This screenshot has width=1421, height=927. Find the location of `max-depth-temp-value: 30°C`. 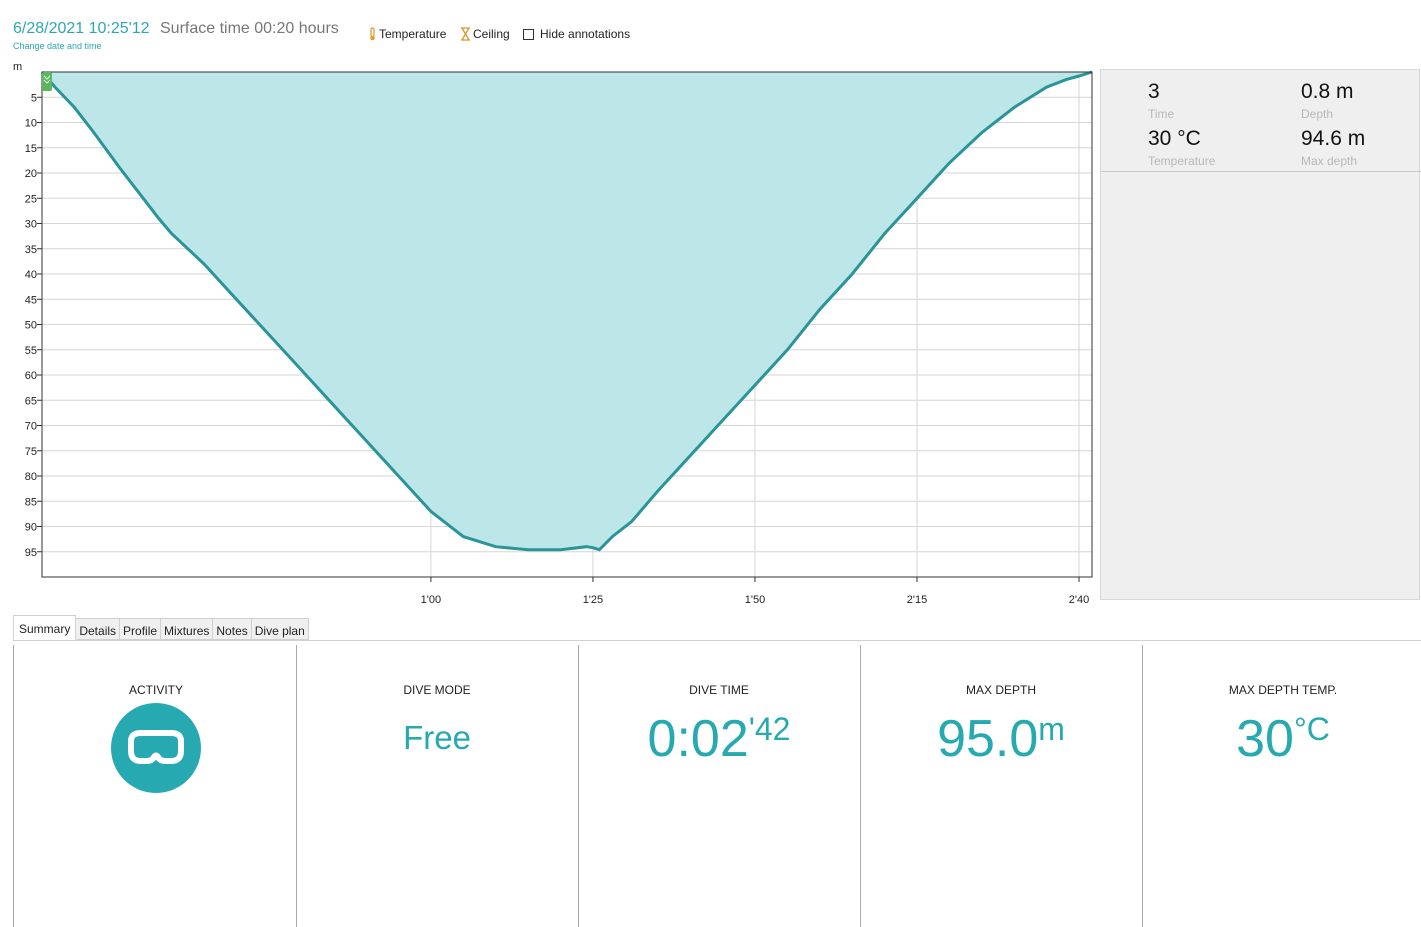

max-depth-temp-value: 30°C is located at coordinates (1282, 739).